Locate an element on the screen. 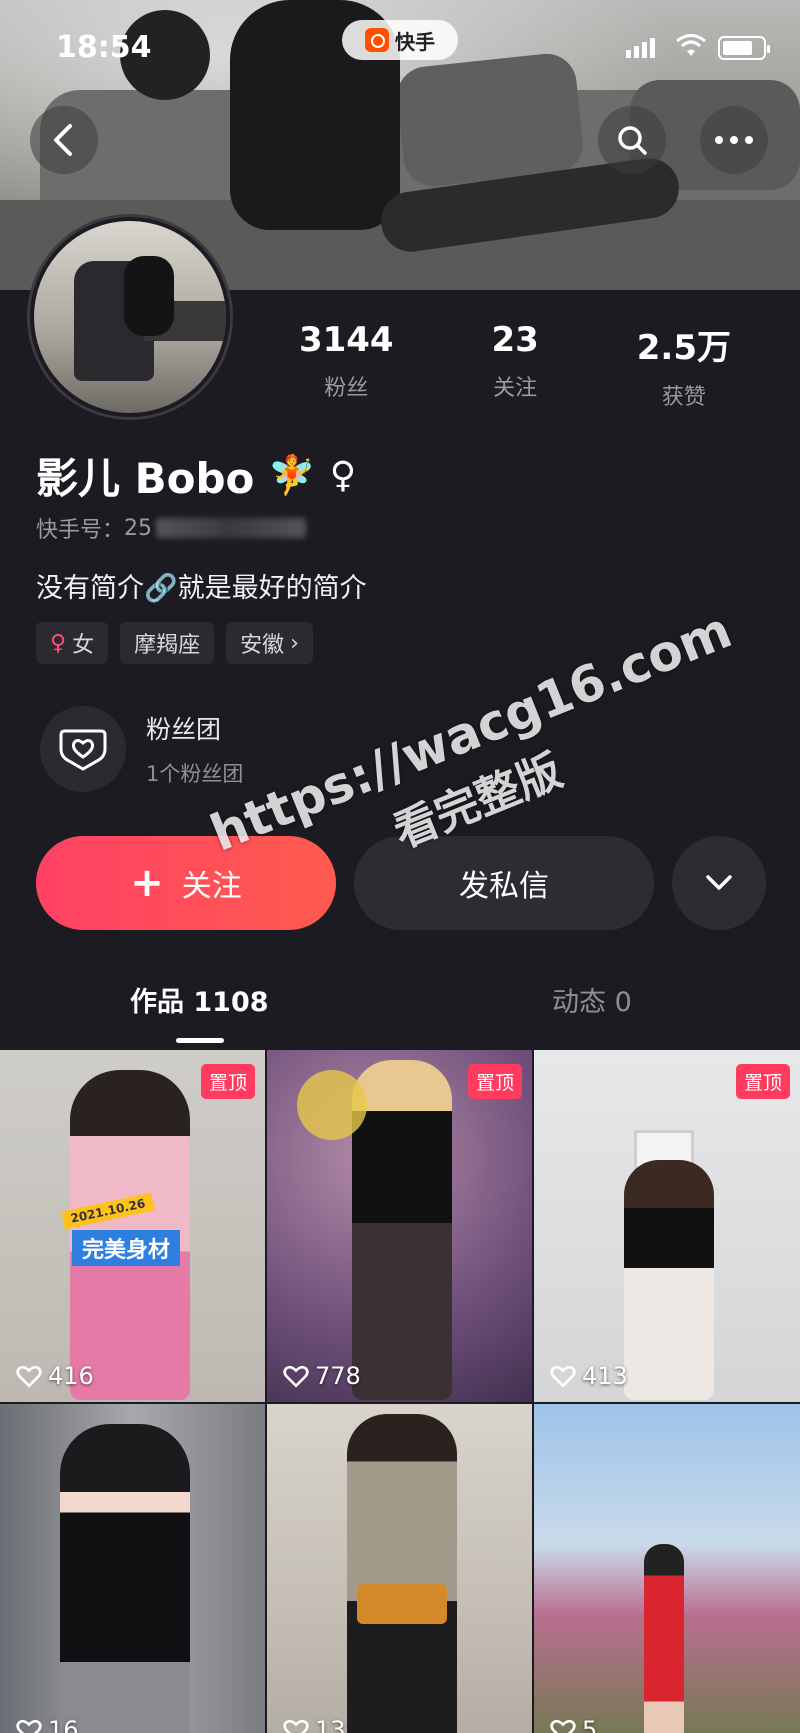 The height and width of the screenshot is (1733, 800). tag-label: 女 is located at coordinates (83, 645).